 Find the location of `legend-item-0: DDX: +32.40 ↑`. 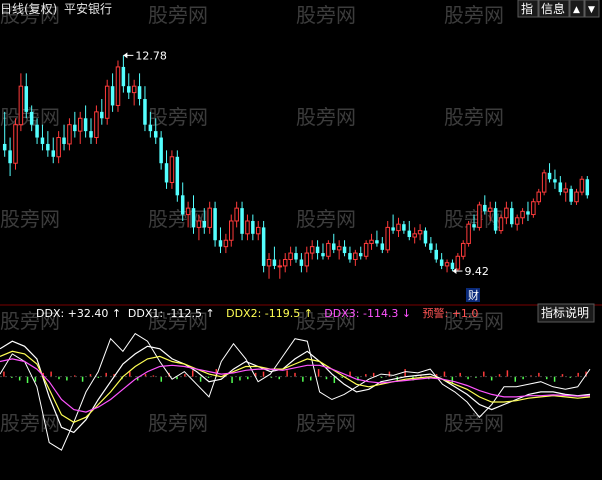

legend-item-0: DDX: +32.40 ↑ is located at coordinates (78, 313).